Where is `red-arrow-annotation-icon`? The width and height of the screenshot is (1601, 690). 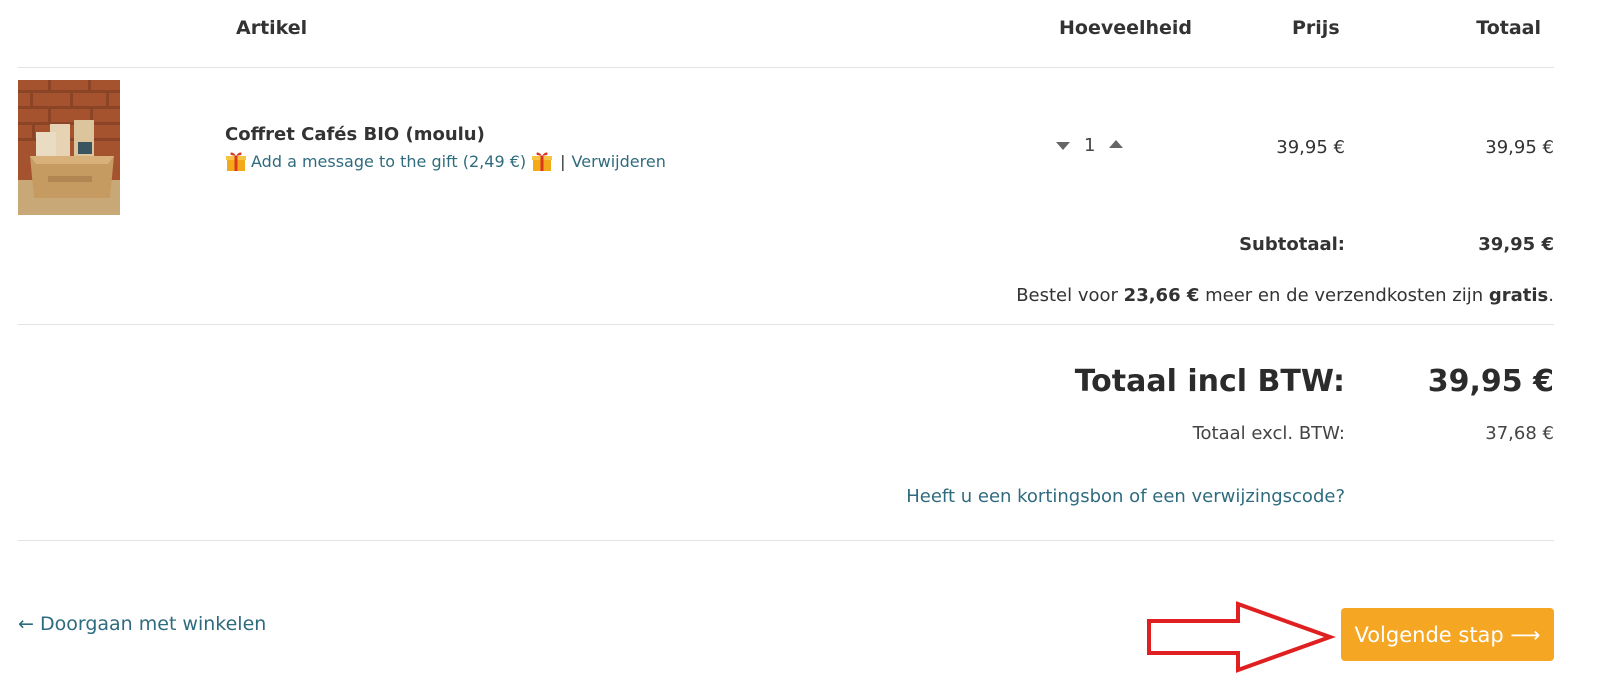 red-arrow-annotation-icon is located at coordinates (1241, 637).